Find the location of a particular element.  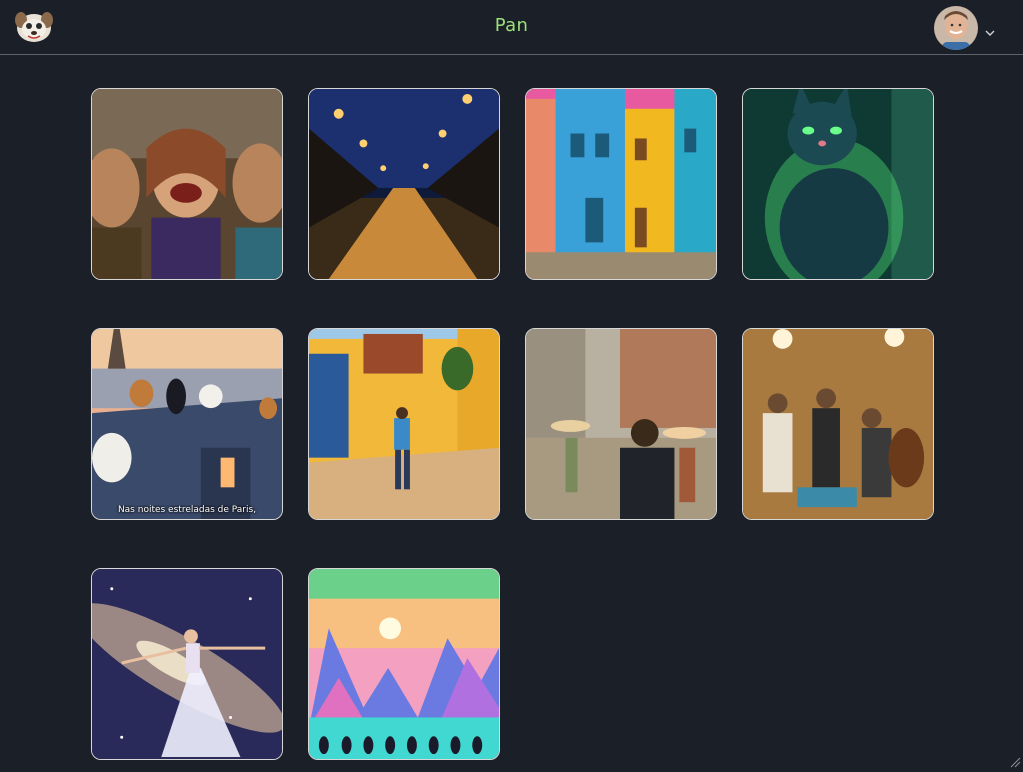

top-bar: Pan is located at coordinates (511, 27).